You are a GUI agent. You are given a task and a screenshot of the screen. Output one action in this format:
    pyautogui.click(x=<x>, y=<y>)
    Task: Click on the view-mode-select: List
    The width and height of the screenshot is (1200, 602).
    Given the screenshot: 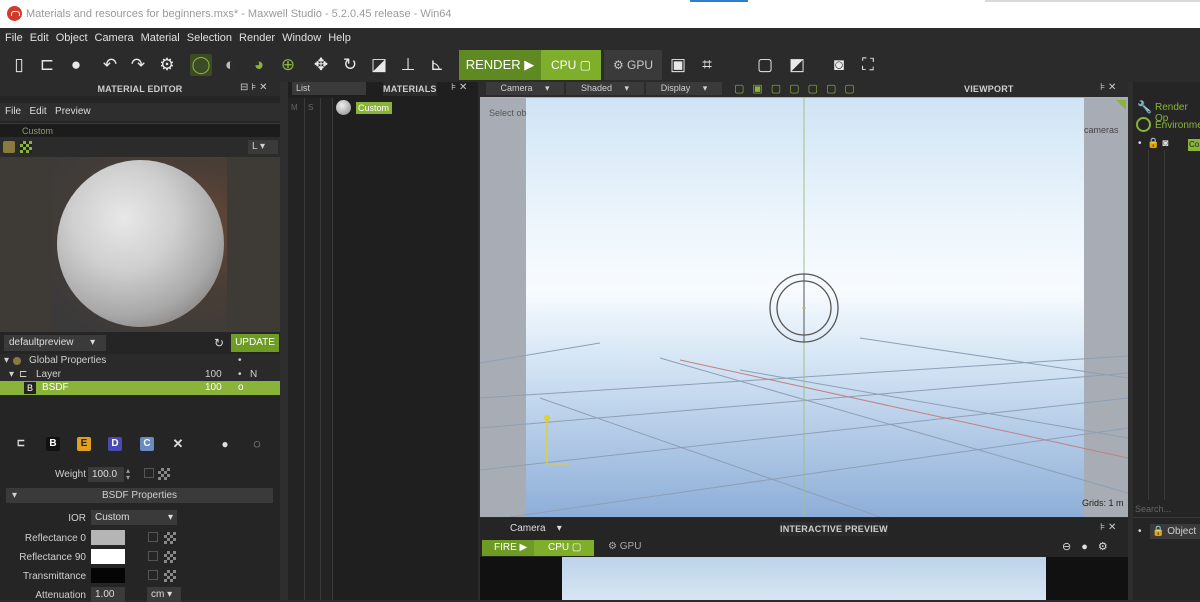 What is the action you would take?
    pyautogui.click(x=329, y=88)
    